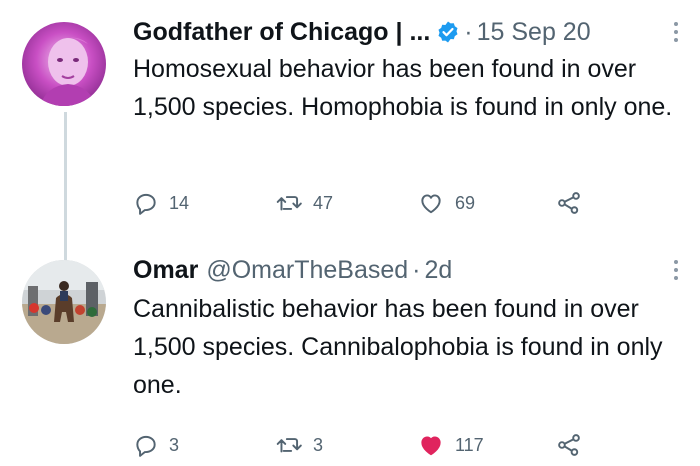  I want to click on reply-count: 3, so click(174, 444).